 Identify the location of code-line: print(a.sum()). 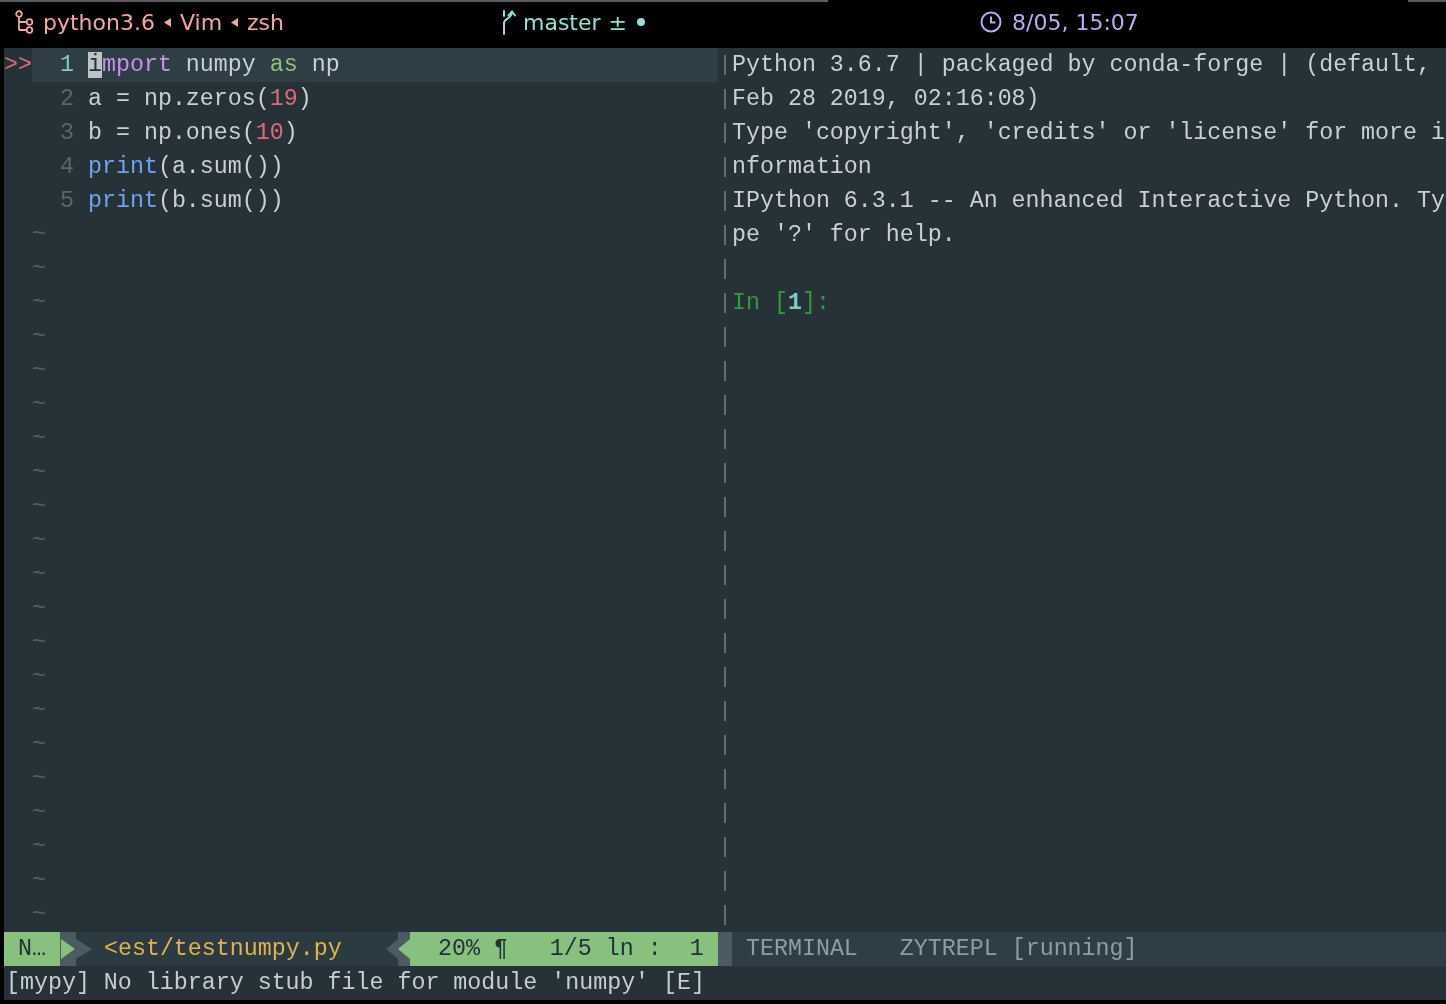
(186, 167).